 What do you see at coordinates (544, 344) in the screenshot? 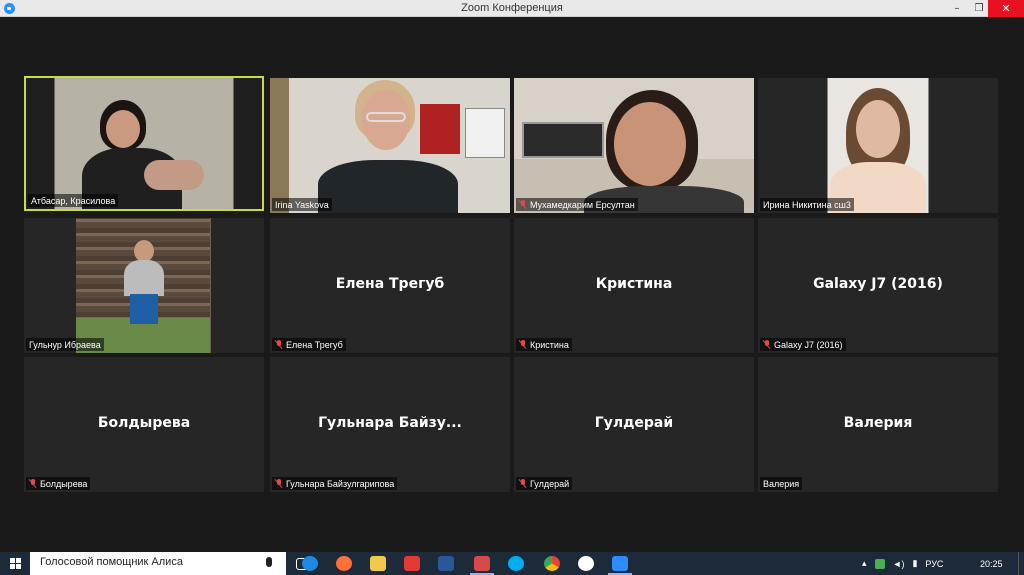
I see `participant-name-label: Кристина` at bounding box center [544, 344].